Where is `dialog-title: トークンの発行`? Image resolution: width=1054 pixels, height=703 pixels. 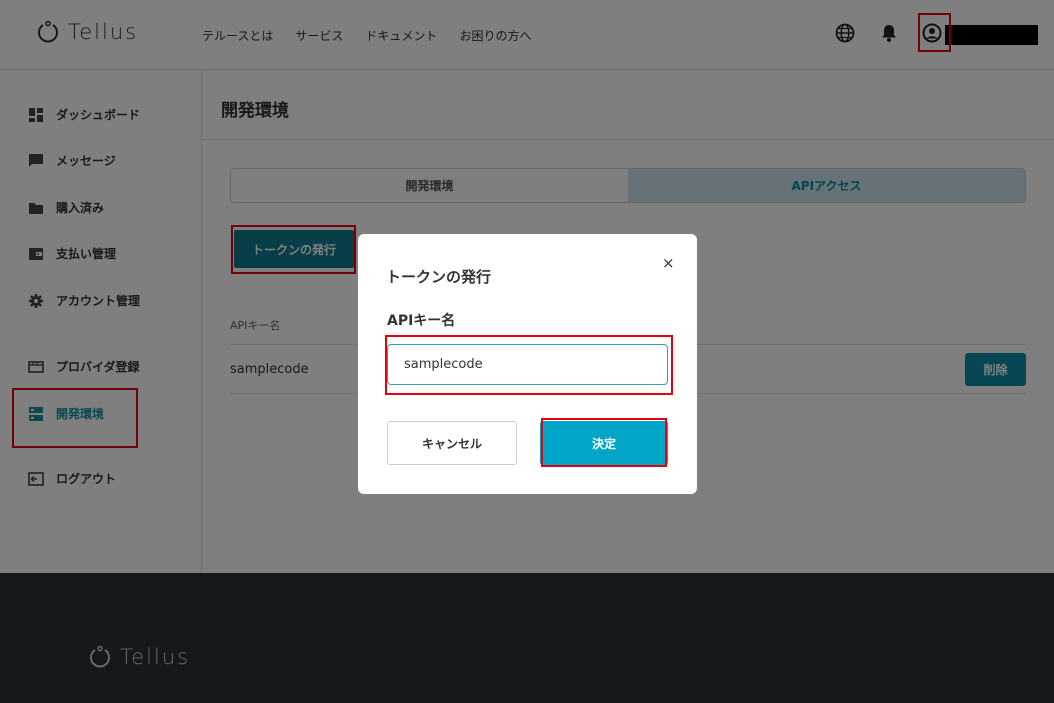
dialog-title: トークンの発行 is located at coordinates (439, 277).